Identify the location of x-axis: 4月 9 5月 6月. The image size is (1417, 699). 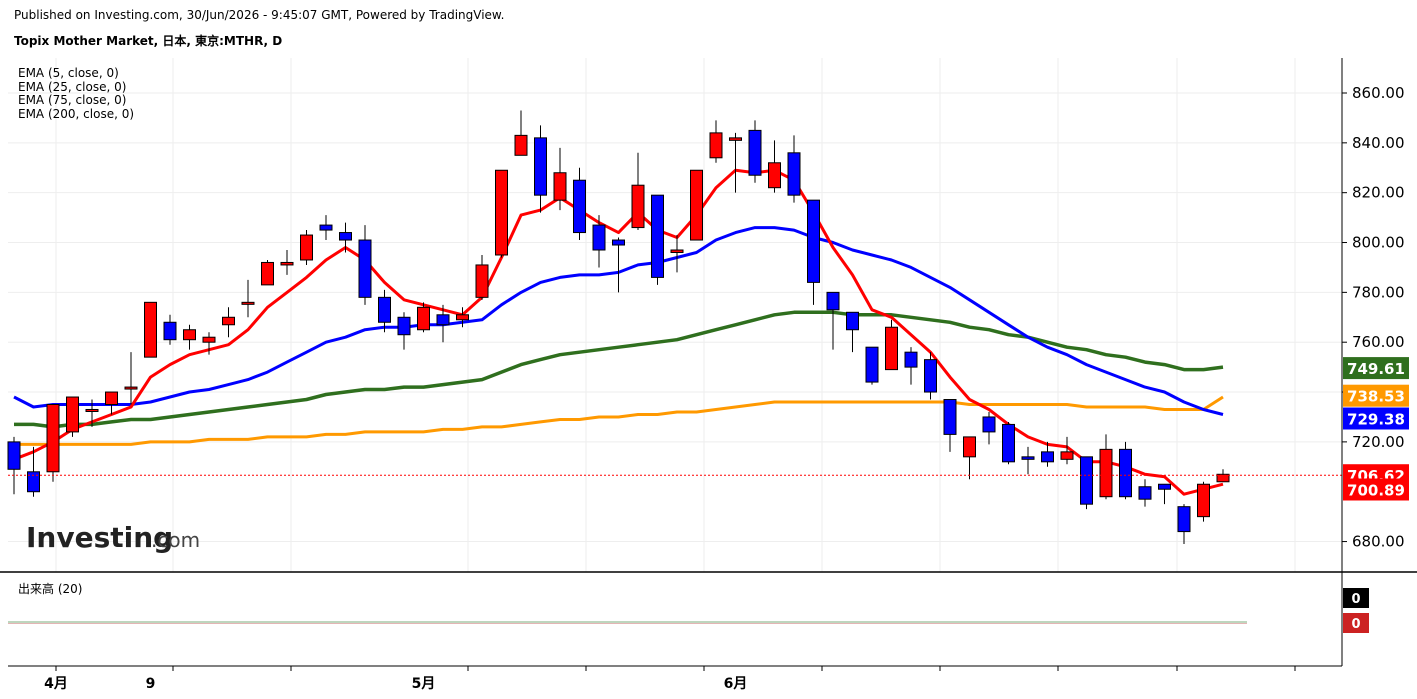
(670, 679).